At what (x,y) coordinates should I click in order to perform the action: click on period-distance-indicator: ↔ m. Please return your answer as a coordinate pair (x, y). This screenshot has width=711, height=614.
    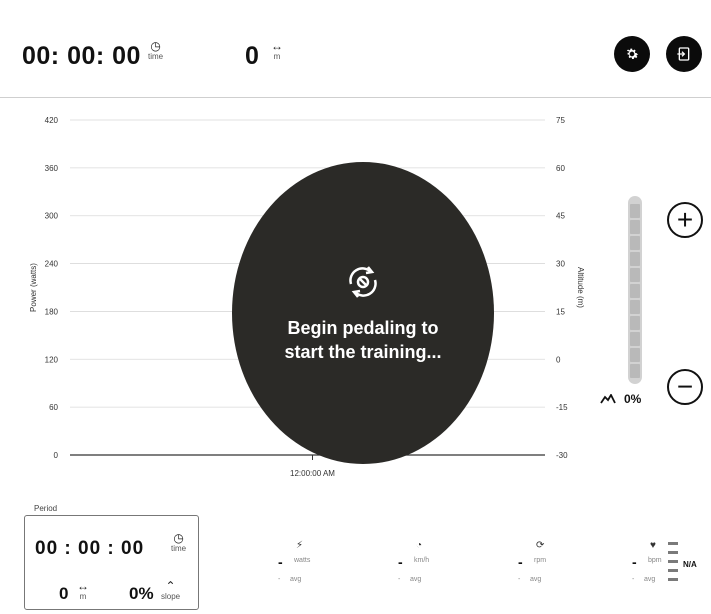
    Looking at the image, I should click on (83, 590).